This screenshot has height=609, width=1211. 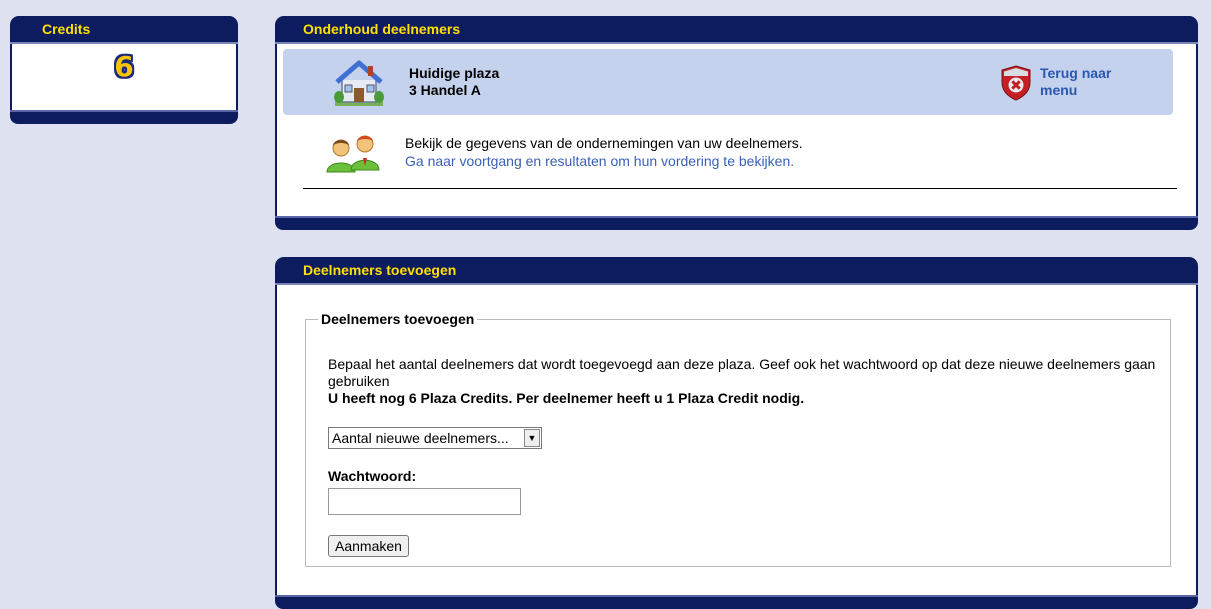 What do you see at coordinates (424, 501) in the screenshot?
I see `password-input` at bounding box center [424, 501].